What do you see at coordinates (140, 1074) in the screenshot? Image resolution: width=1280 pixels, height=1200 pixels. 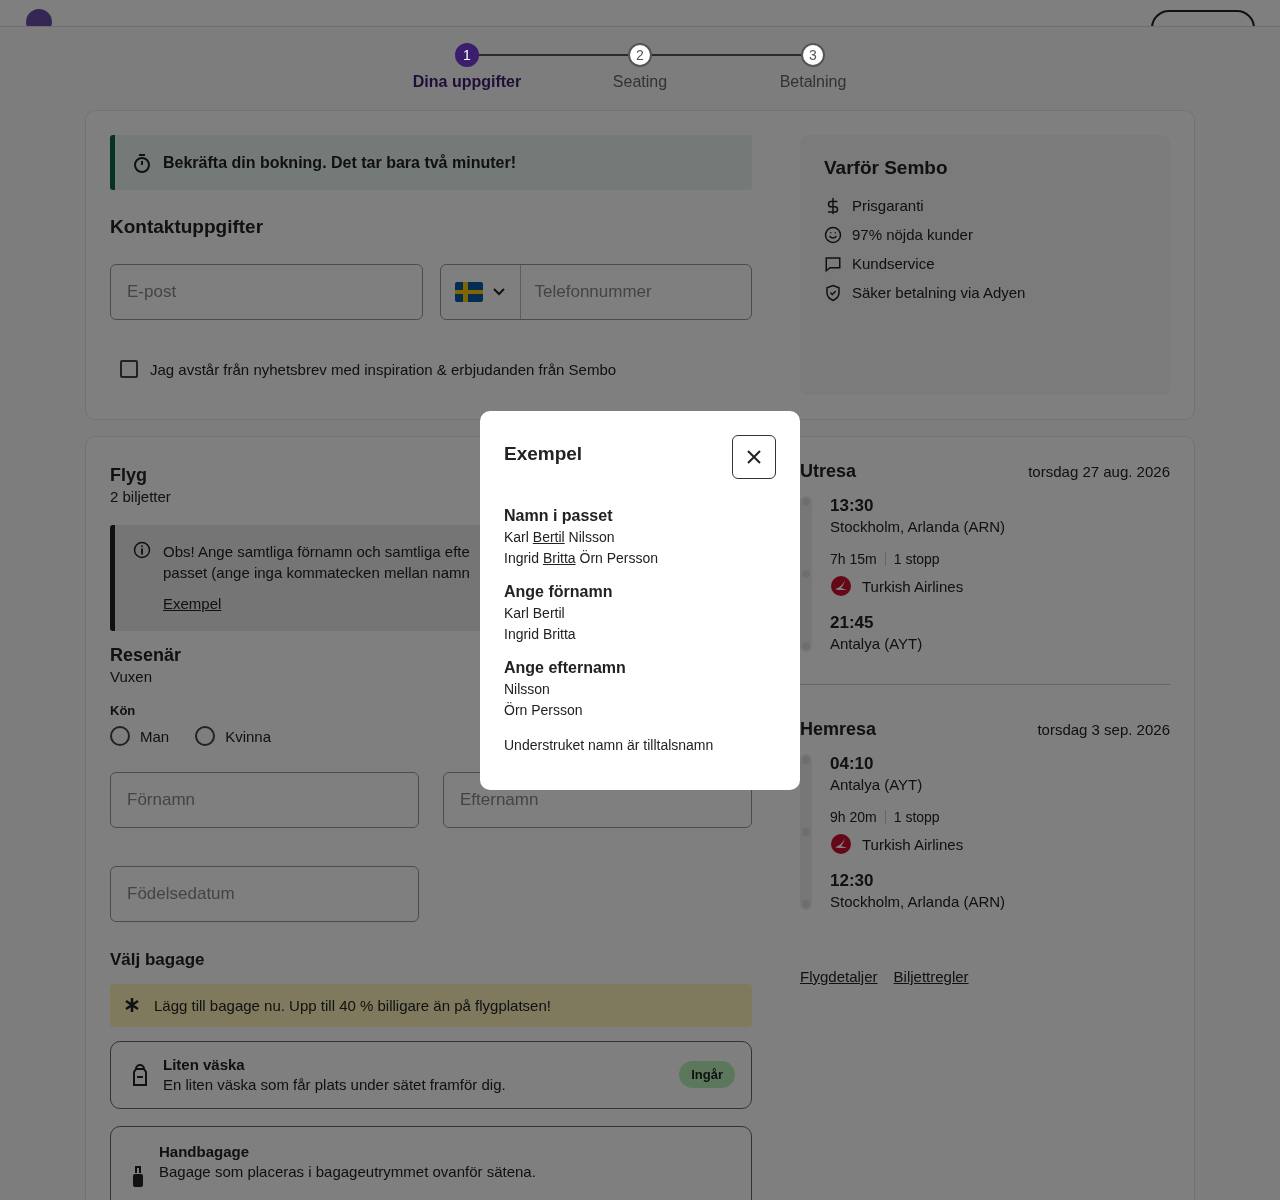 I see `backpack-icon` at bounding box center [140, 1074].